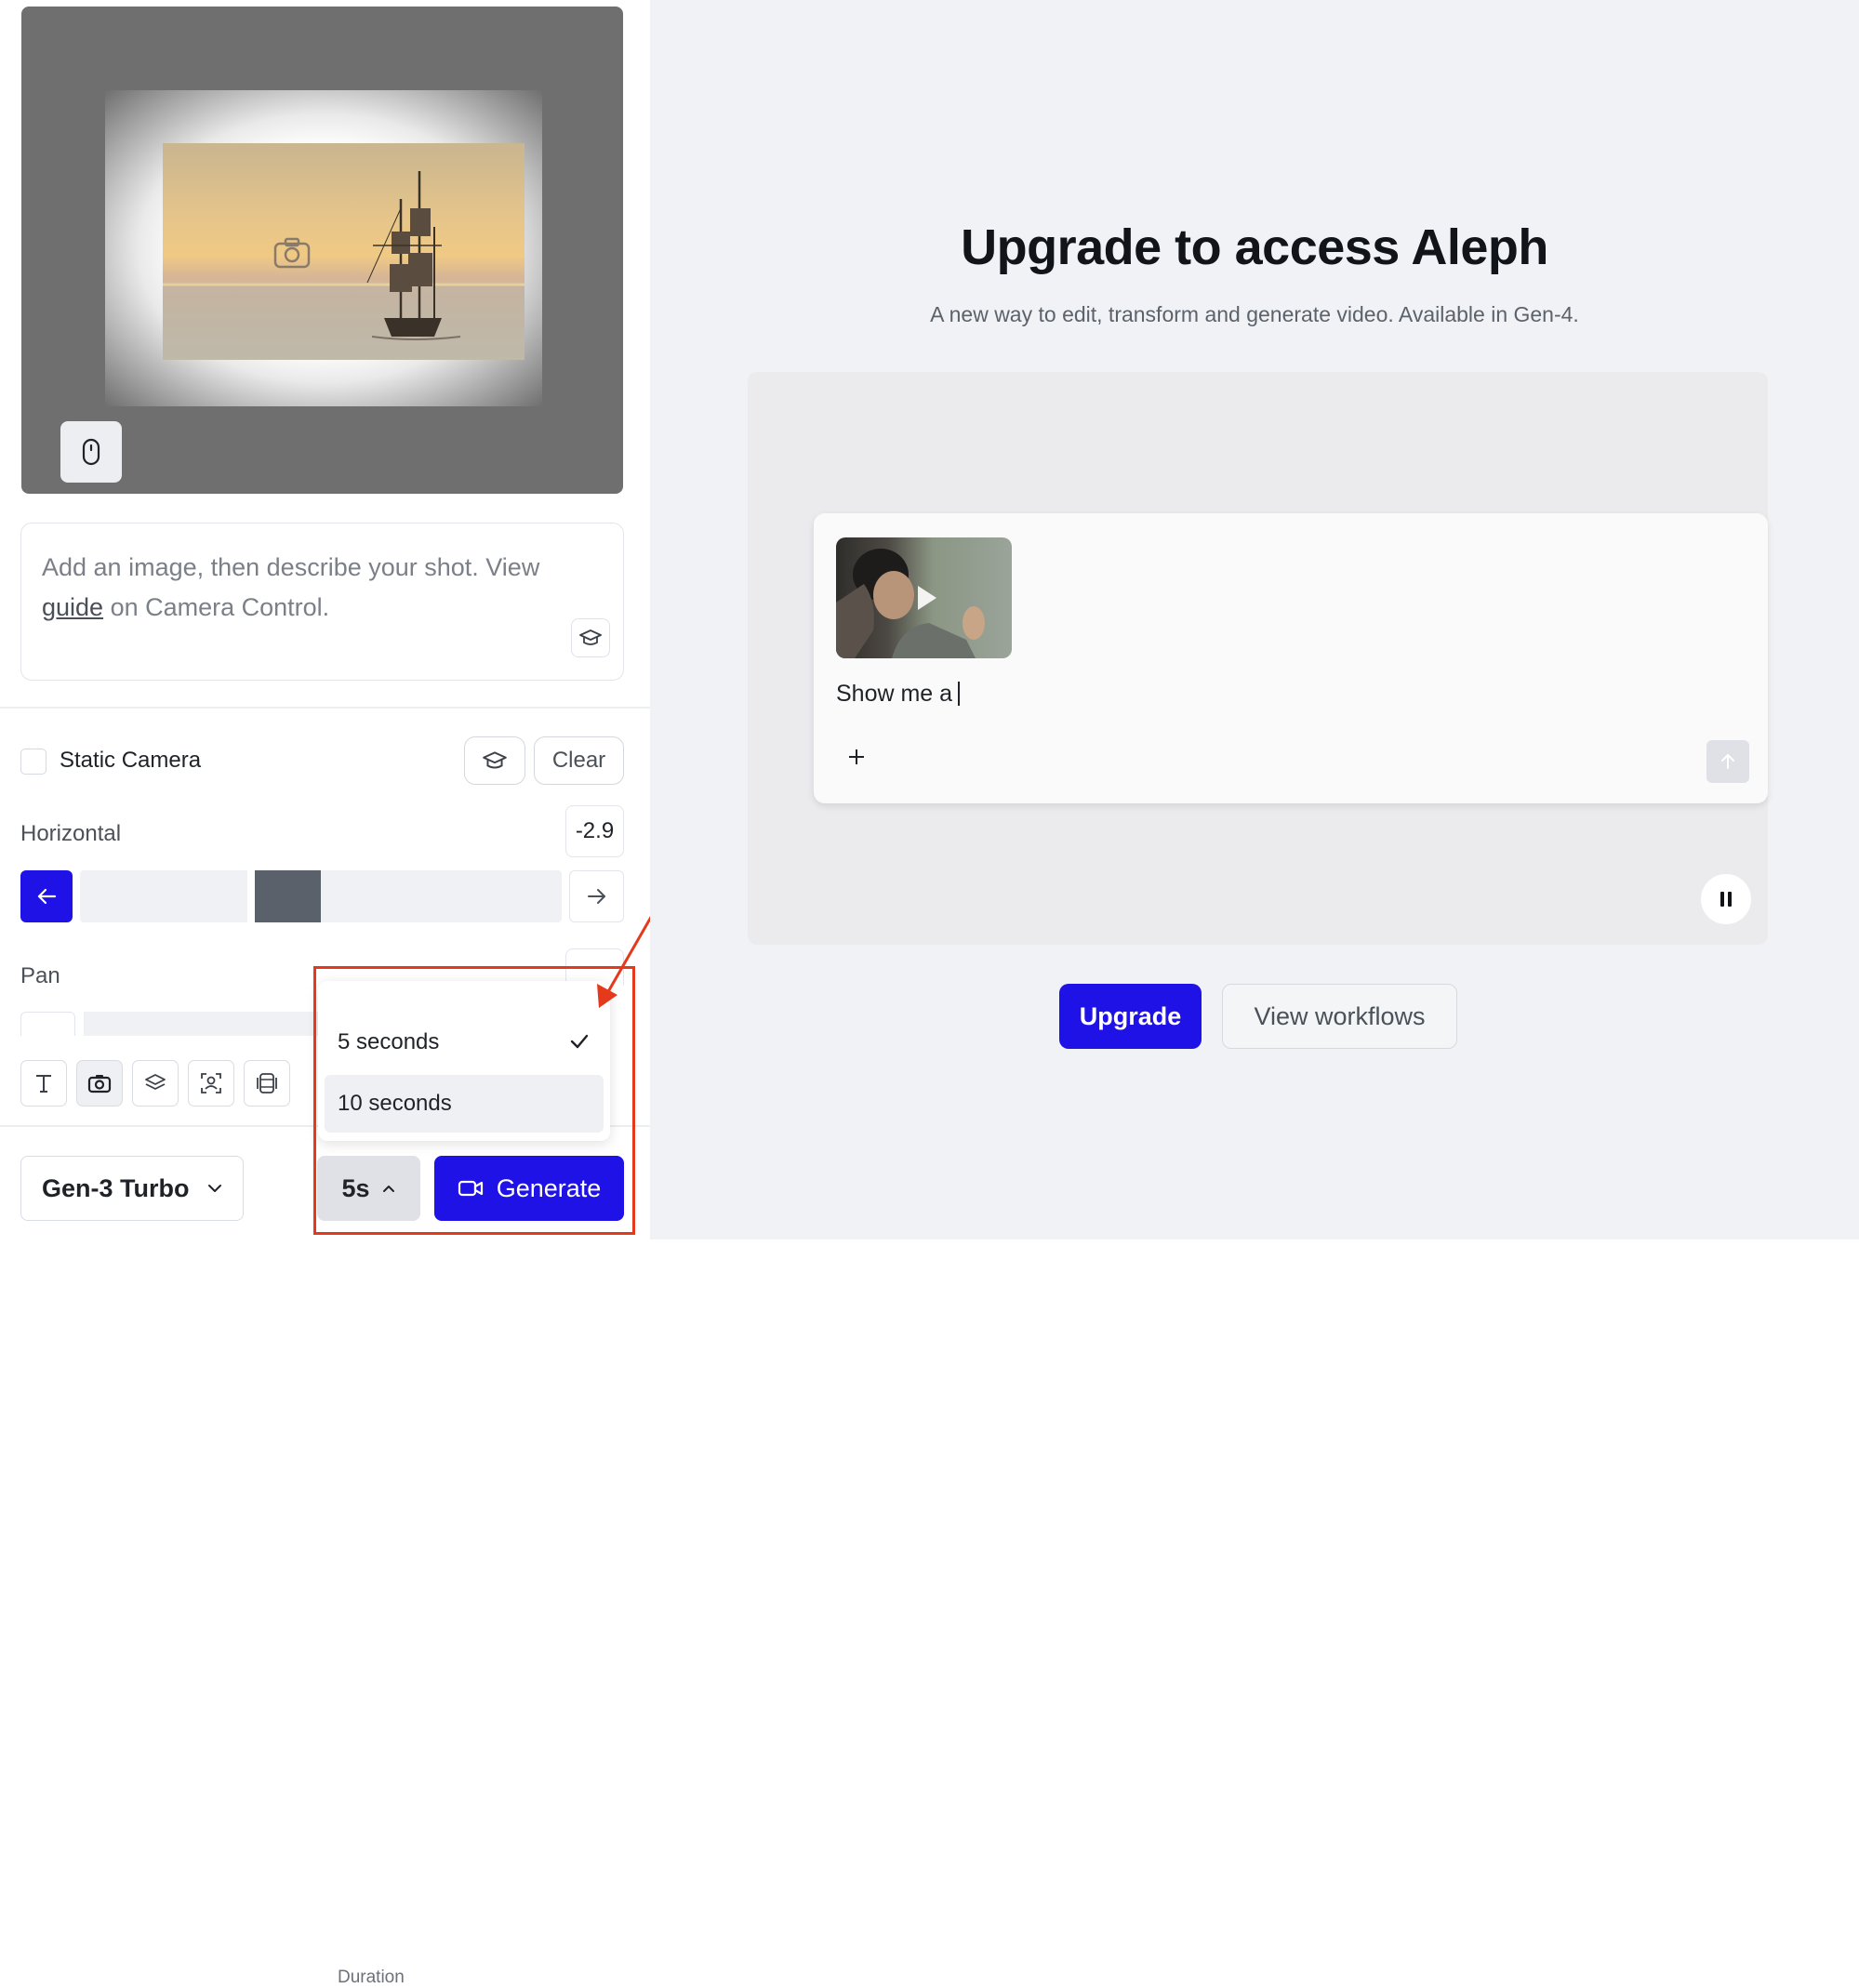 This screenshot has height=1988, width=1859. I want to click on demo-send-button, so click(1727, 761).